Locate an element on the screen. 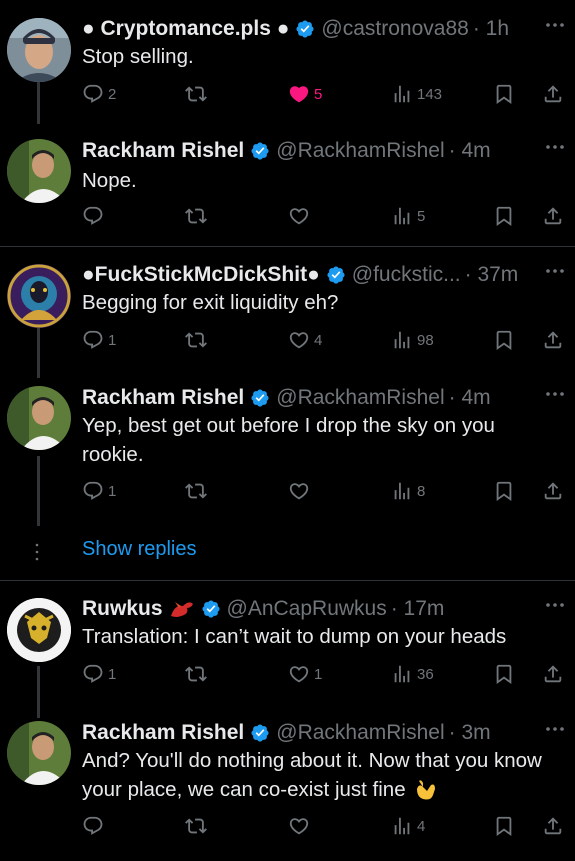 This screenshot has height=861, width=575. like-button: 5 is located at coordinates (305, 94).